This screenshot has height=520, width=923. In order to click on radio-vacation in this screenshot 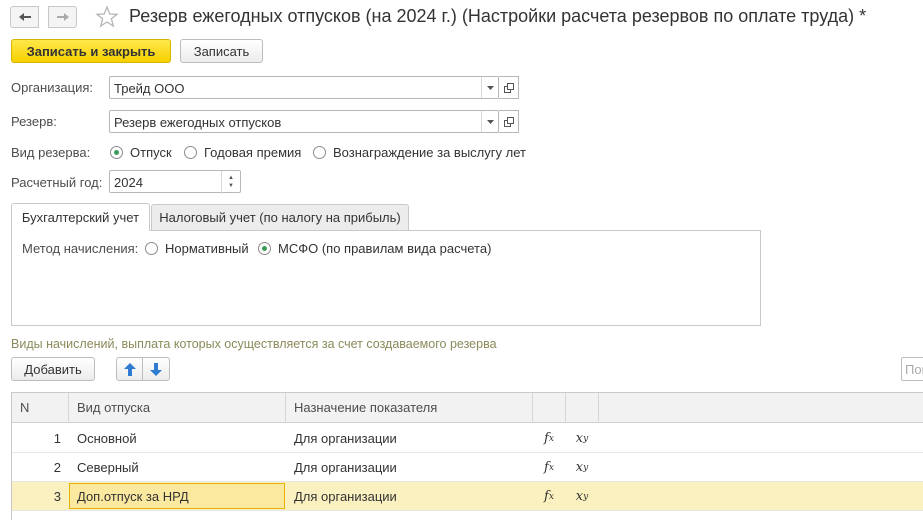, I will do `click(116, 152)`.